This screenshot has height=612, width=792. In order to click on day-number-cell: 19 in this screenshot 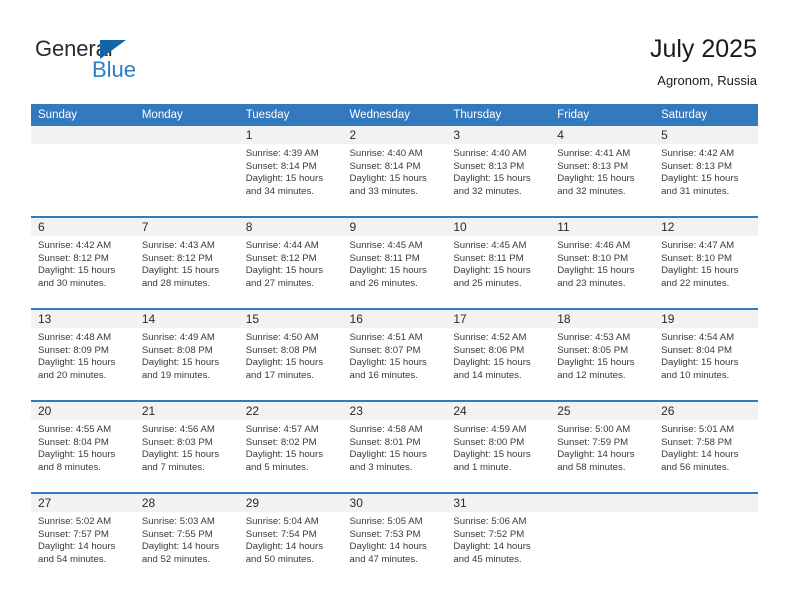, I will do `click(706, 318)`.